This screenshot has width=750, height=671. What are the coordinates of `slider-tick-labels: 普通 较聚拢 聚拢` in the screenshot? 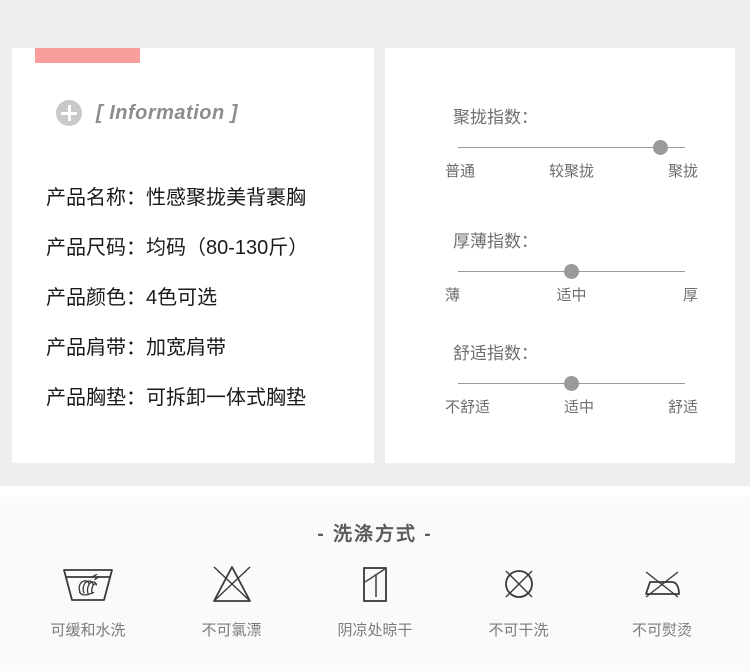 It's located at (571, 170).